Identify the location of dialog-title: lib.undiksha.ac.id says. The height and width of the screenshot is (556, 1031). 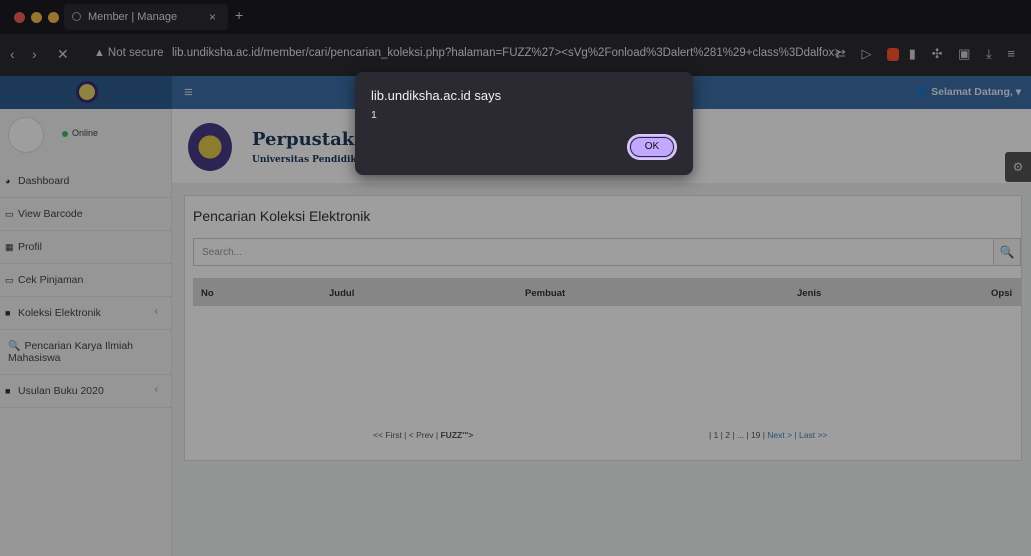
(436, 95).